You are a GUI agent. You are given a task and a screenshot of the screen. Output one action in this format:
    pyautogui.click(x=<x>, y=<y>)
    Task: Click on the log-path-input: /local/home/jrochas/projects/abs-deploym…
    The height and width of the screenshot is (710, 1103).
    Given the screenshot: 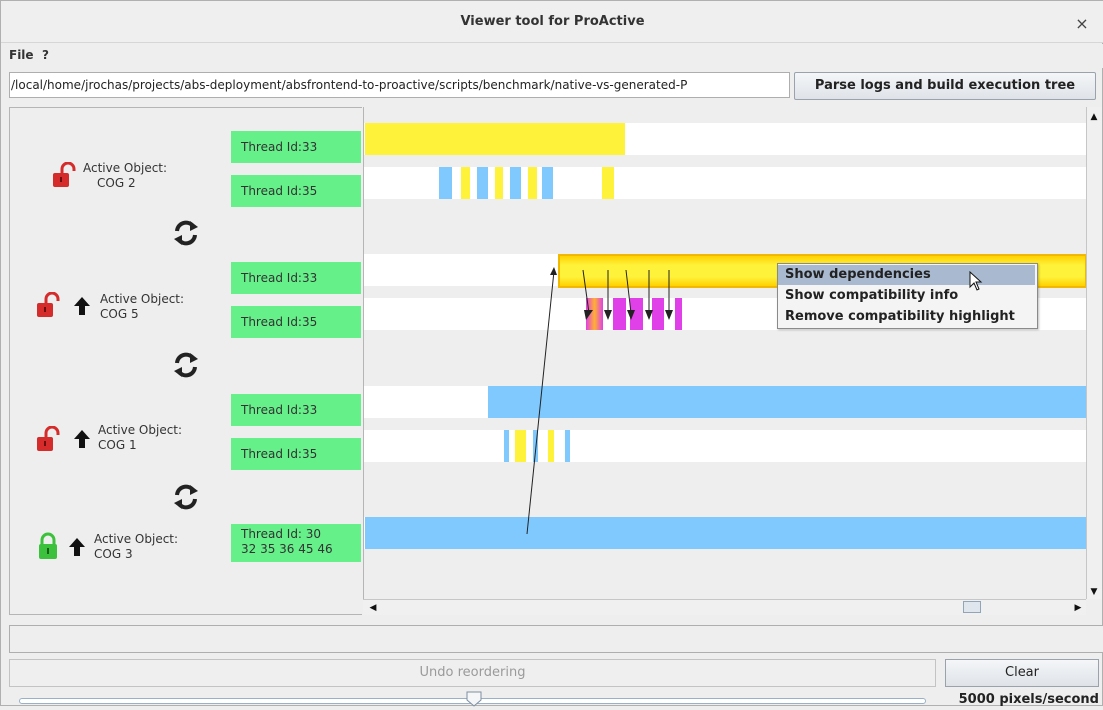 What is the action you would take?
    pyautogui.click(x=399, y=85)
    